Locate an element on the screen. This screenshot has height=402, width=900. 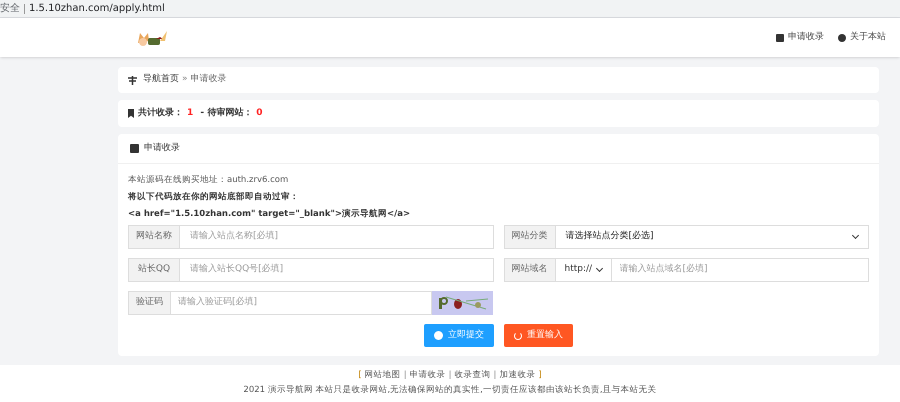
bracket-text: ] is located at coordinates (540, 375).